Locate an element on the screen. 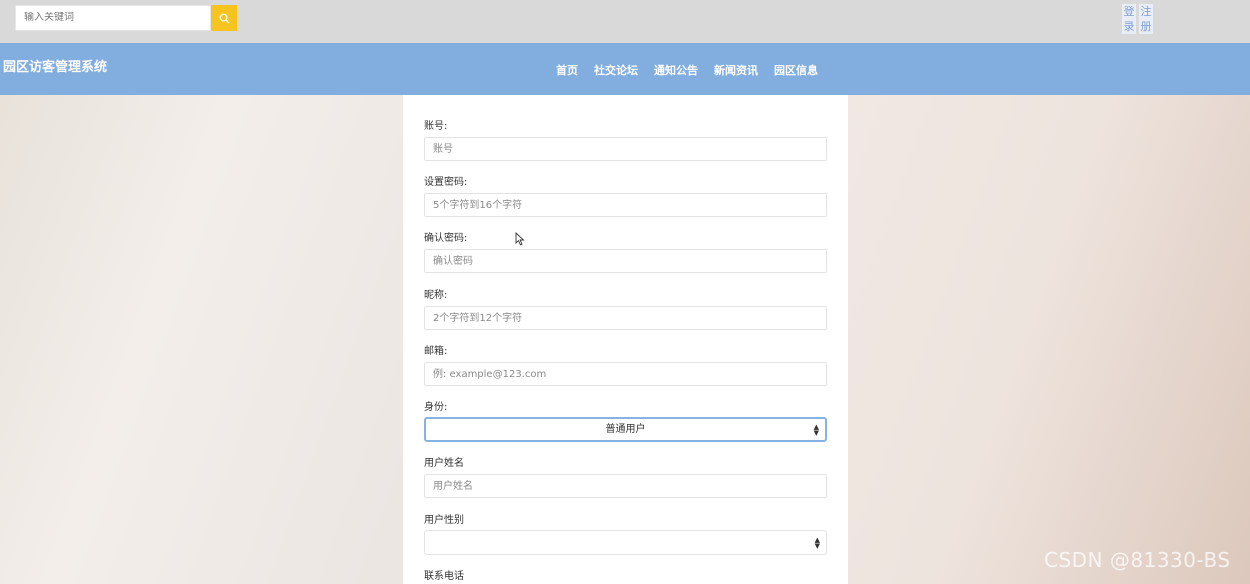 This screenshot has height=584, width=1250. password-input is located at coordinates (625, 205).